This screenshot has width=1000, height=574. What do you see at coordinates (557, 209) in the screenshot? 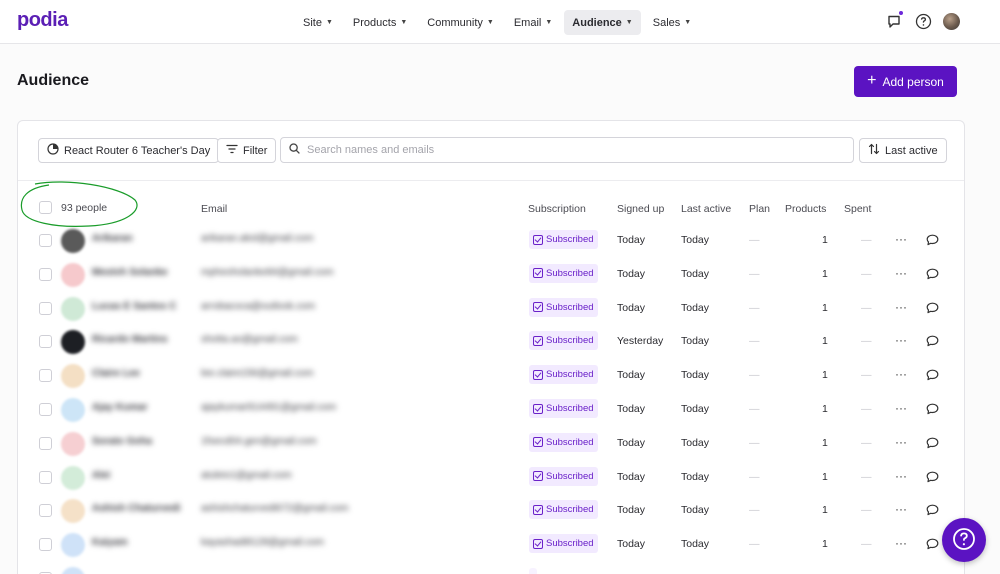
I see `column-subscription: Subscription` at bounding box center [557, 209].